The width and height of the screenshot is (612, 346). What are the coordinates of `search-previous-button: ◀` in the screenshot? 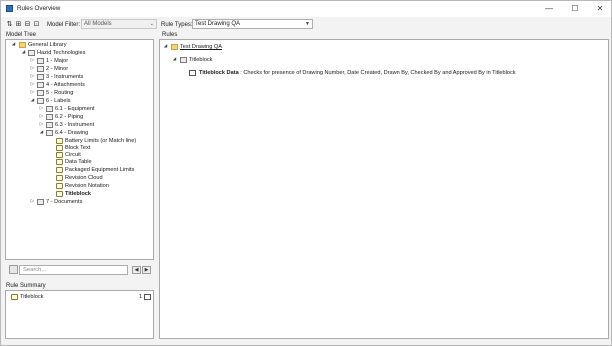 It's located at (136, 270).